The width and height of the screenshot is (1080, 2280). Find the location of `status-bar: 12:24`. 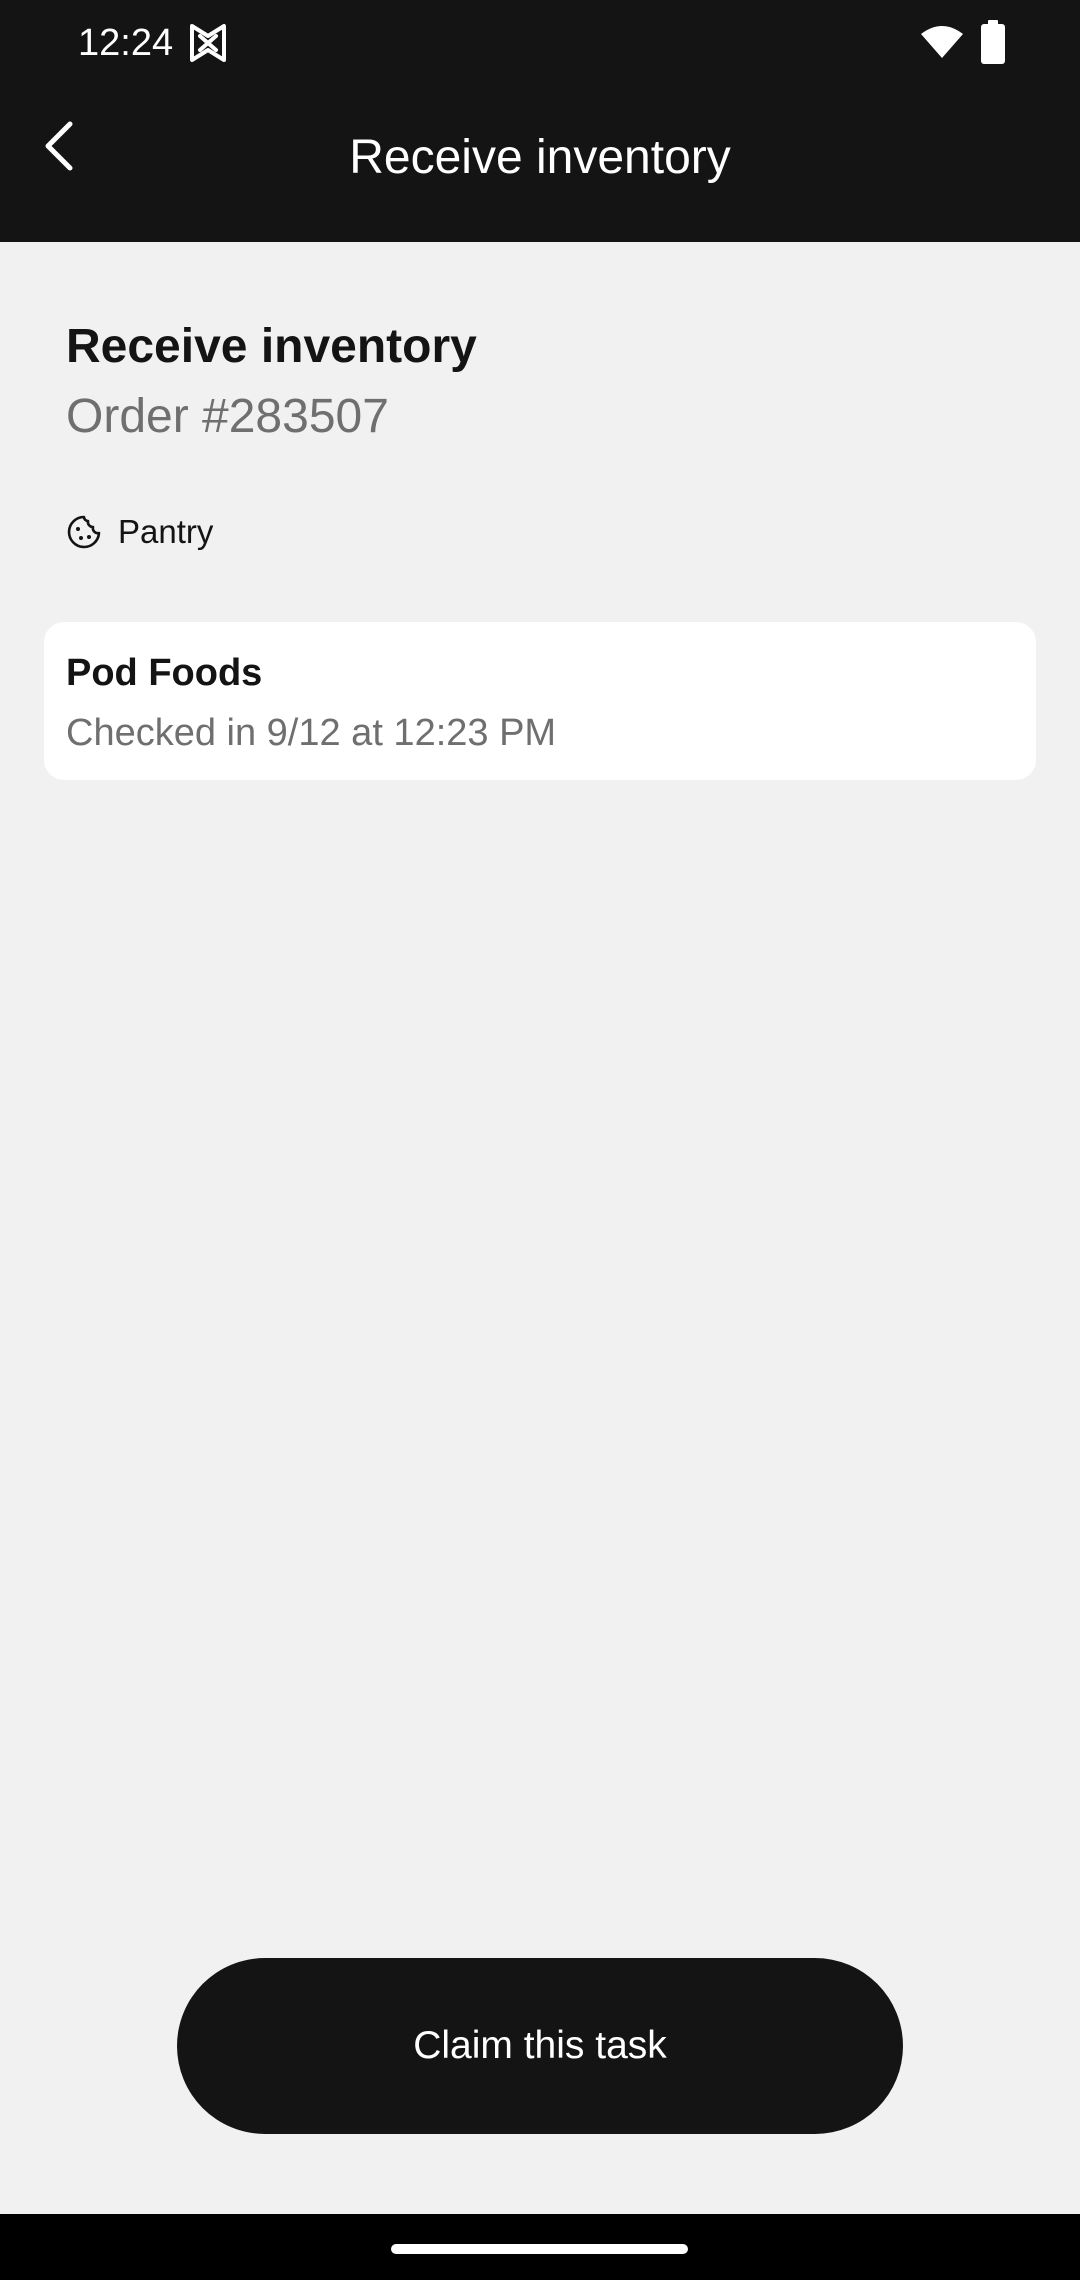

status-bar: 12:24 is located at coordinates (540, 43).